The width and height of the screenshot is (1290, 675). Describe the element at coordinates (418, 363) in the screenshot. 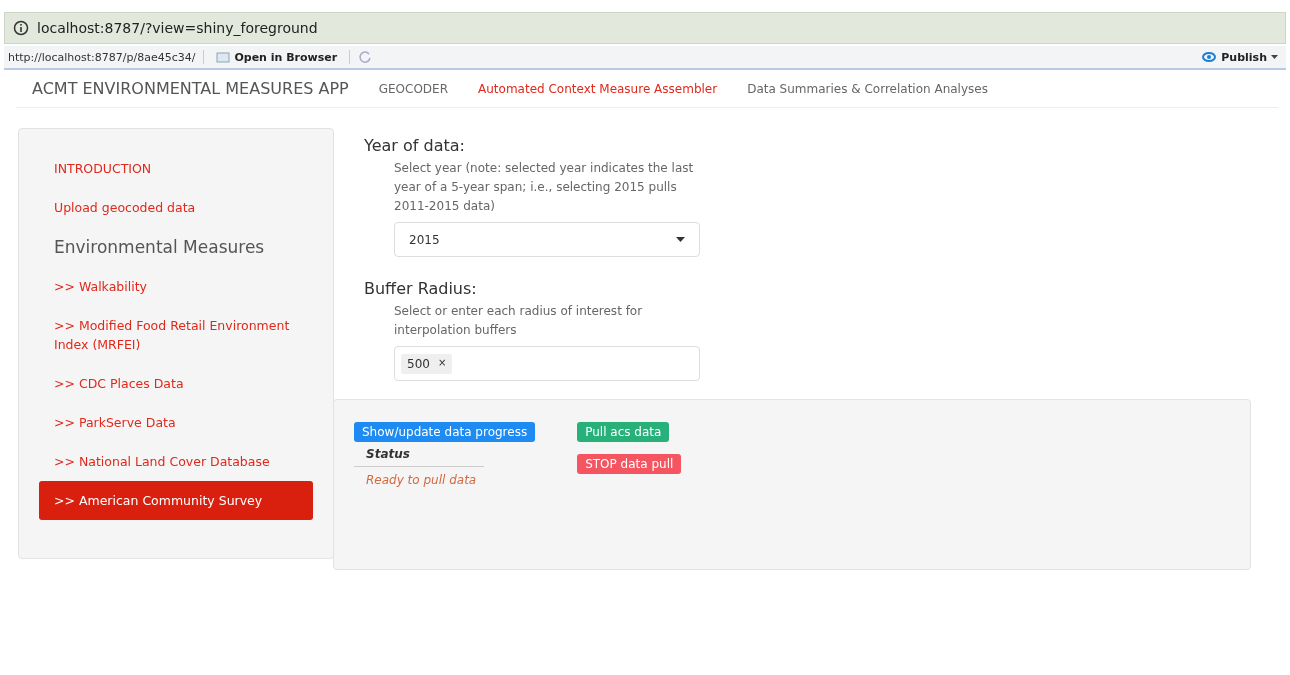

I see `tag-label: 500` at that location.